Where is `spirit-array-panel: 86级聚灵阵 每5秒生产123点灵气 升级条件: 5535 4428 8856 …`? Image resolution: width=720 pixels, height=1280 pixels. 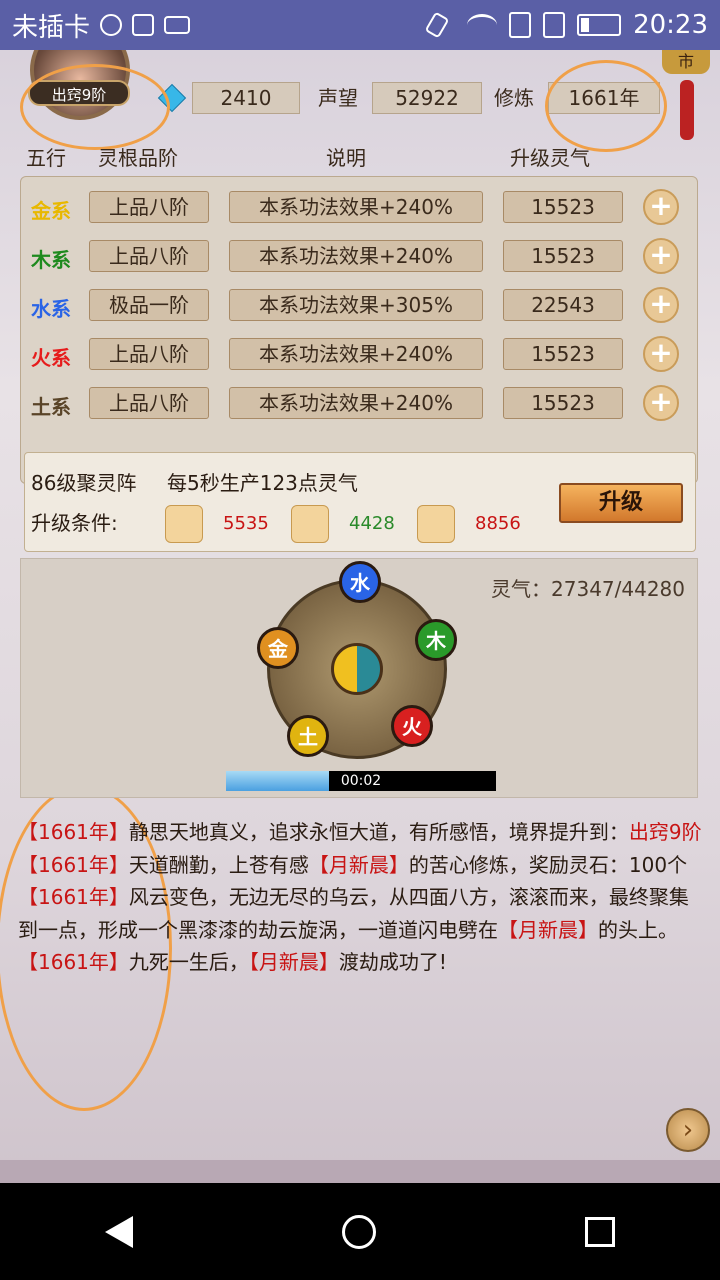 spirit-array-panel: 86级聚灵阵 每5秒生产123点灵气 升级条件: 5535 4428 8856 … is located at coordinates (360, 502).